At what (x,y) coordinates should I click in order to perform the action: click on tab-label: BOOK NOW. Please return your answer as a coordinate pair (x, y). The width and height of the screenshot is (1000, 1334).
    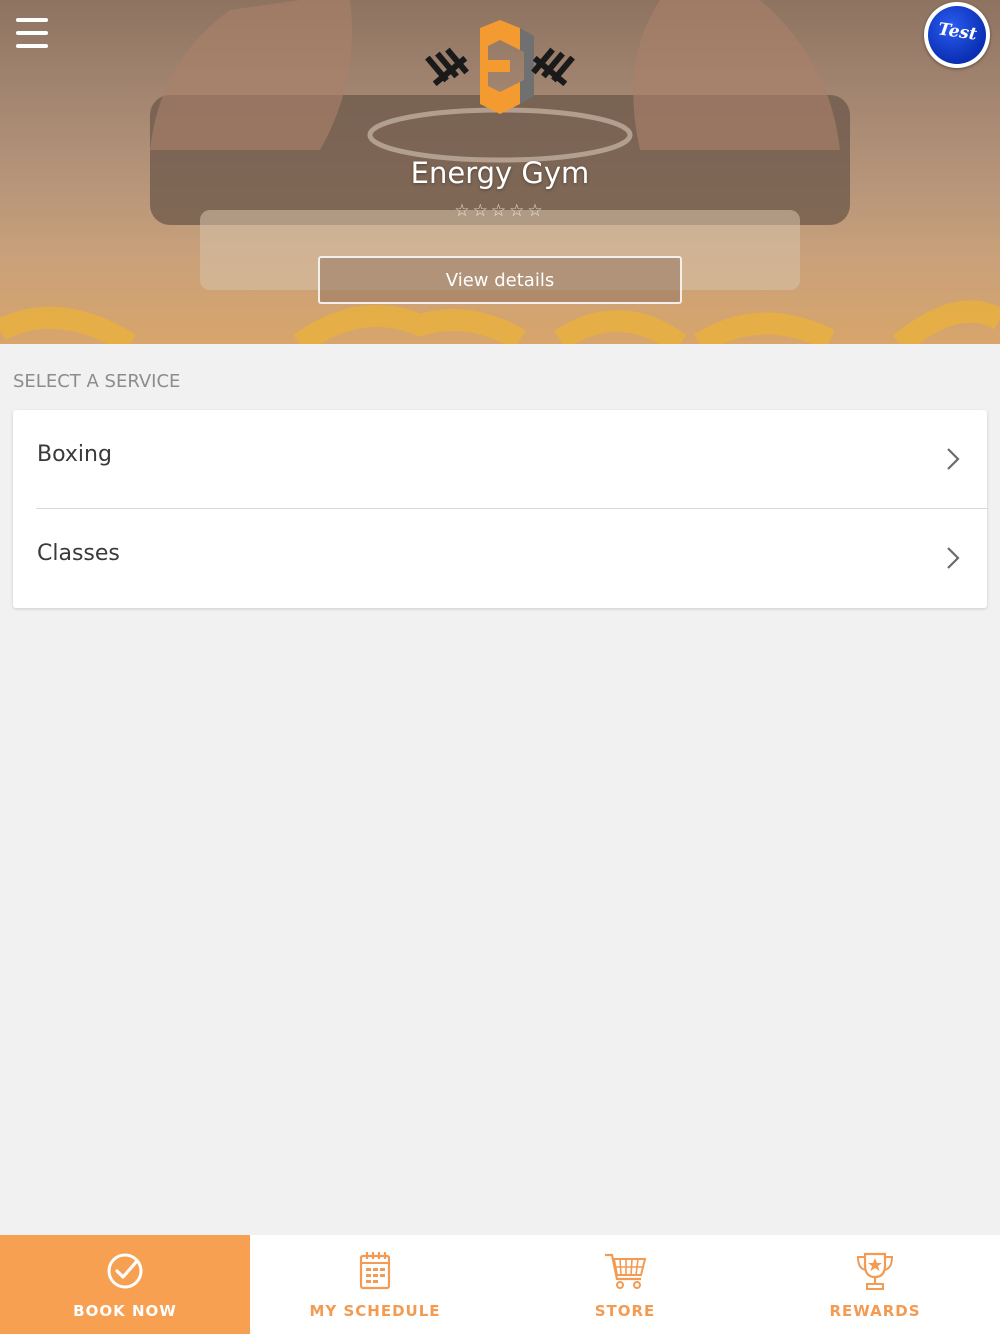
    Looking at the image, I should click on (125, 1311).